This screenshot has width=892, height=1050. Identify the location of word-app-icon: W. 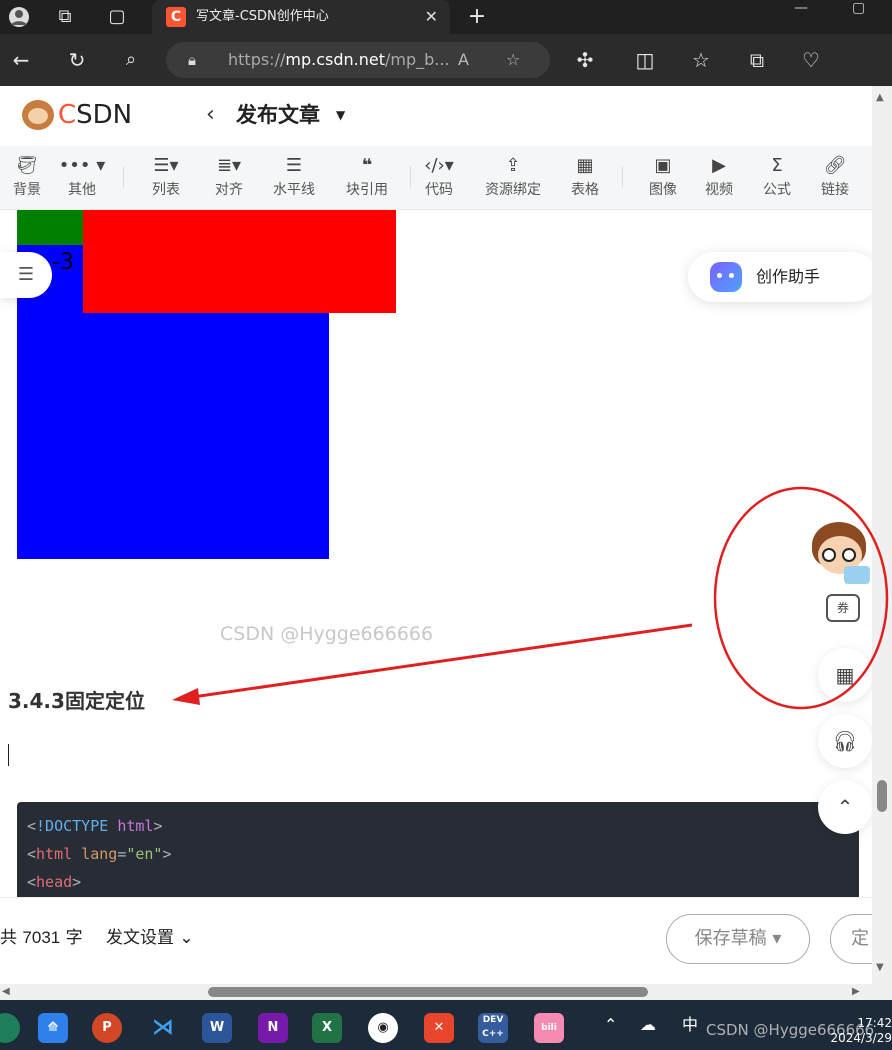
(217, 1028).